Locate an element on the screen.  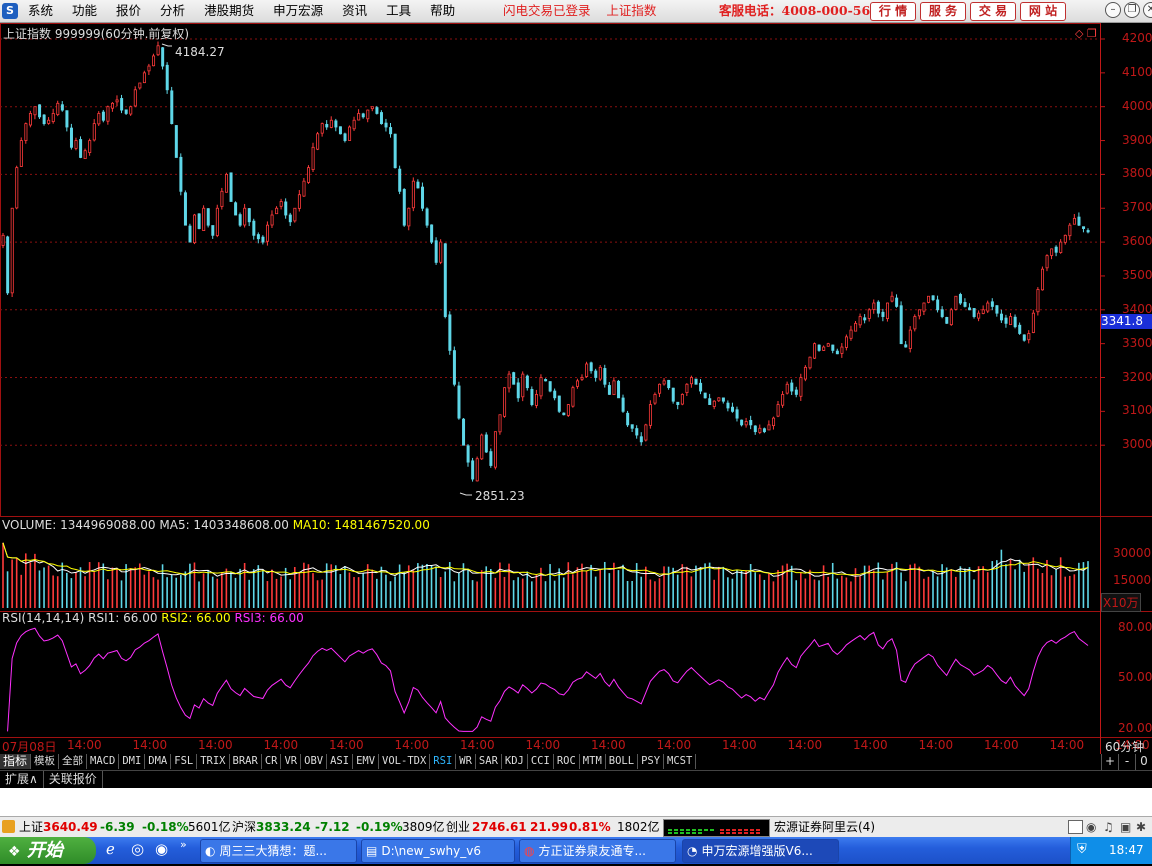
server-name: 宏源证券阿里云(4) is located at coordinates (824, 827).